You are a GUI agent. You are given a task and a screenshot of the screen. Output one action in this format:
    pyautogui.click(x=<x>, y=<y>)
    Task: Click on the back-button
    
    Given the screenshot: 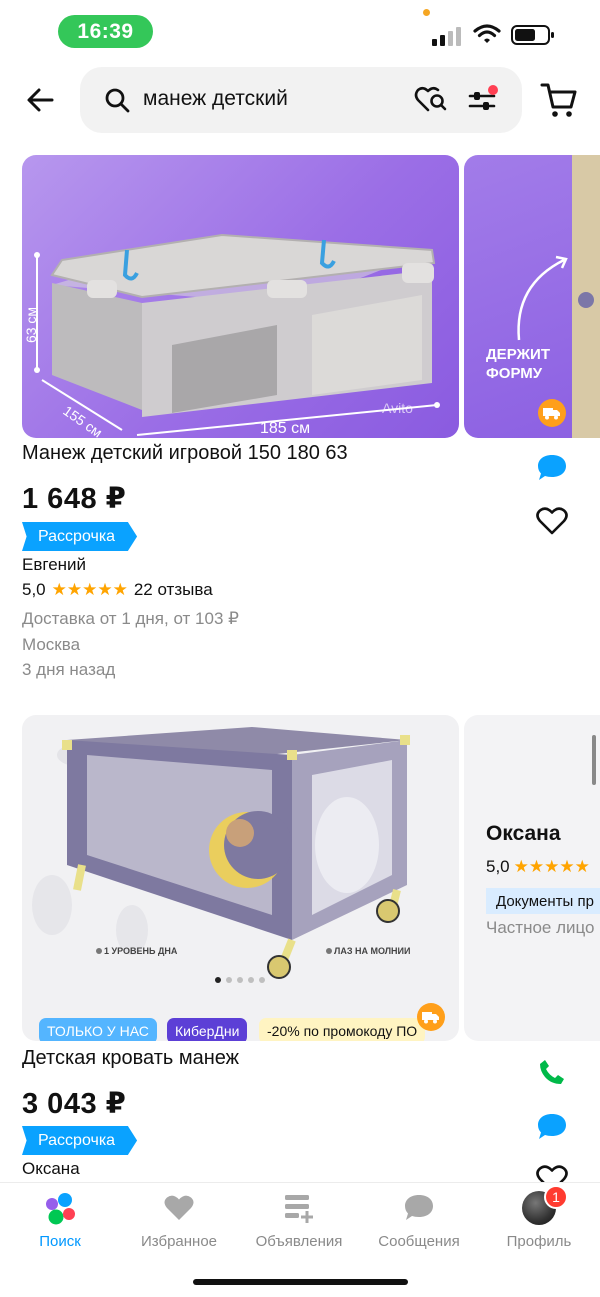 What is the action you would take?
    pyautogui.click(x=40, y=100)
    